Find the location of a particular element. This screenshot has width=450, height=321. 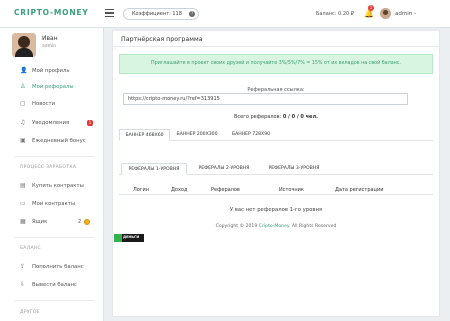

sidebar-item-daily-bonus: ▣ Ежедневный бонус is located at coordinates (51, 141).